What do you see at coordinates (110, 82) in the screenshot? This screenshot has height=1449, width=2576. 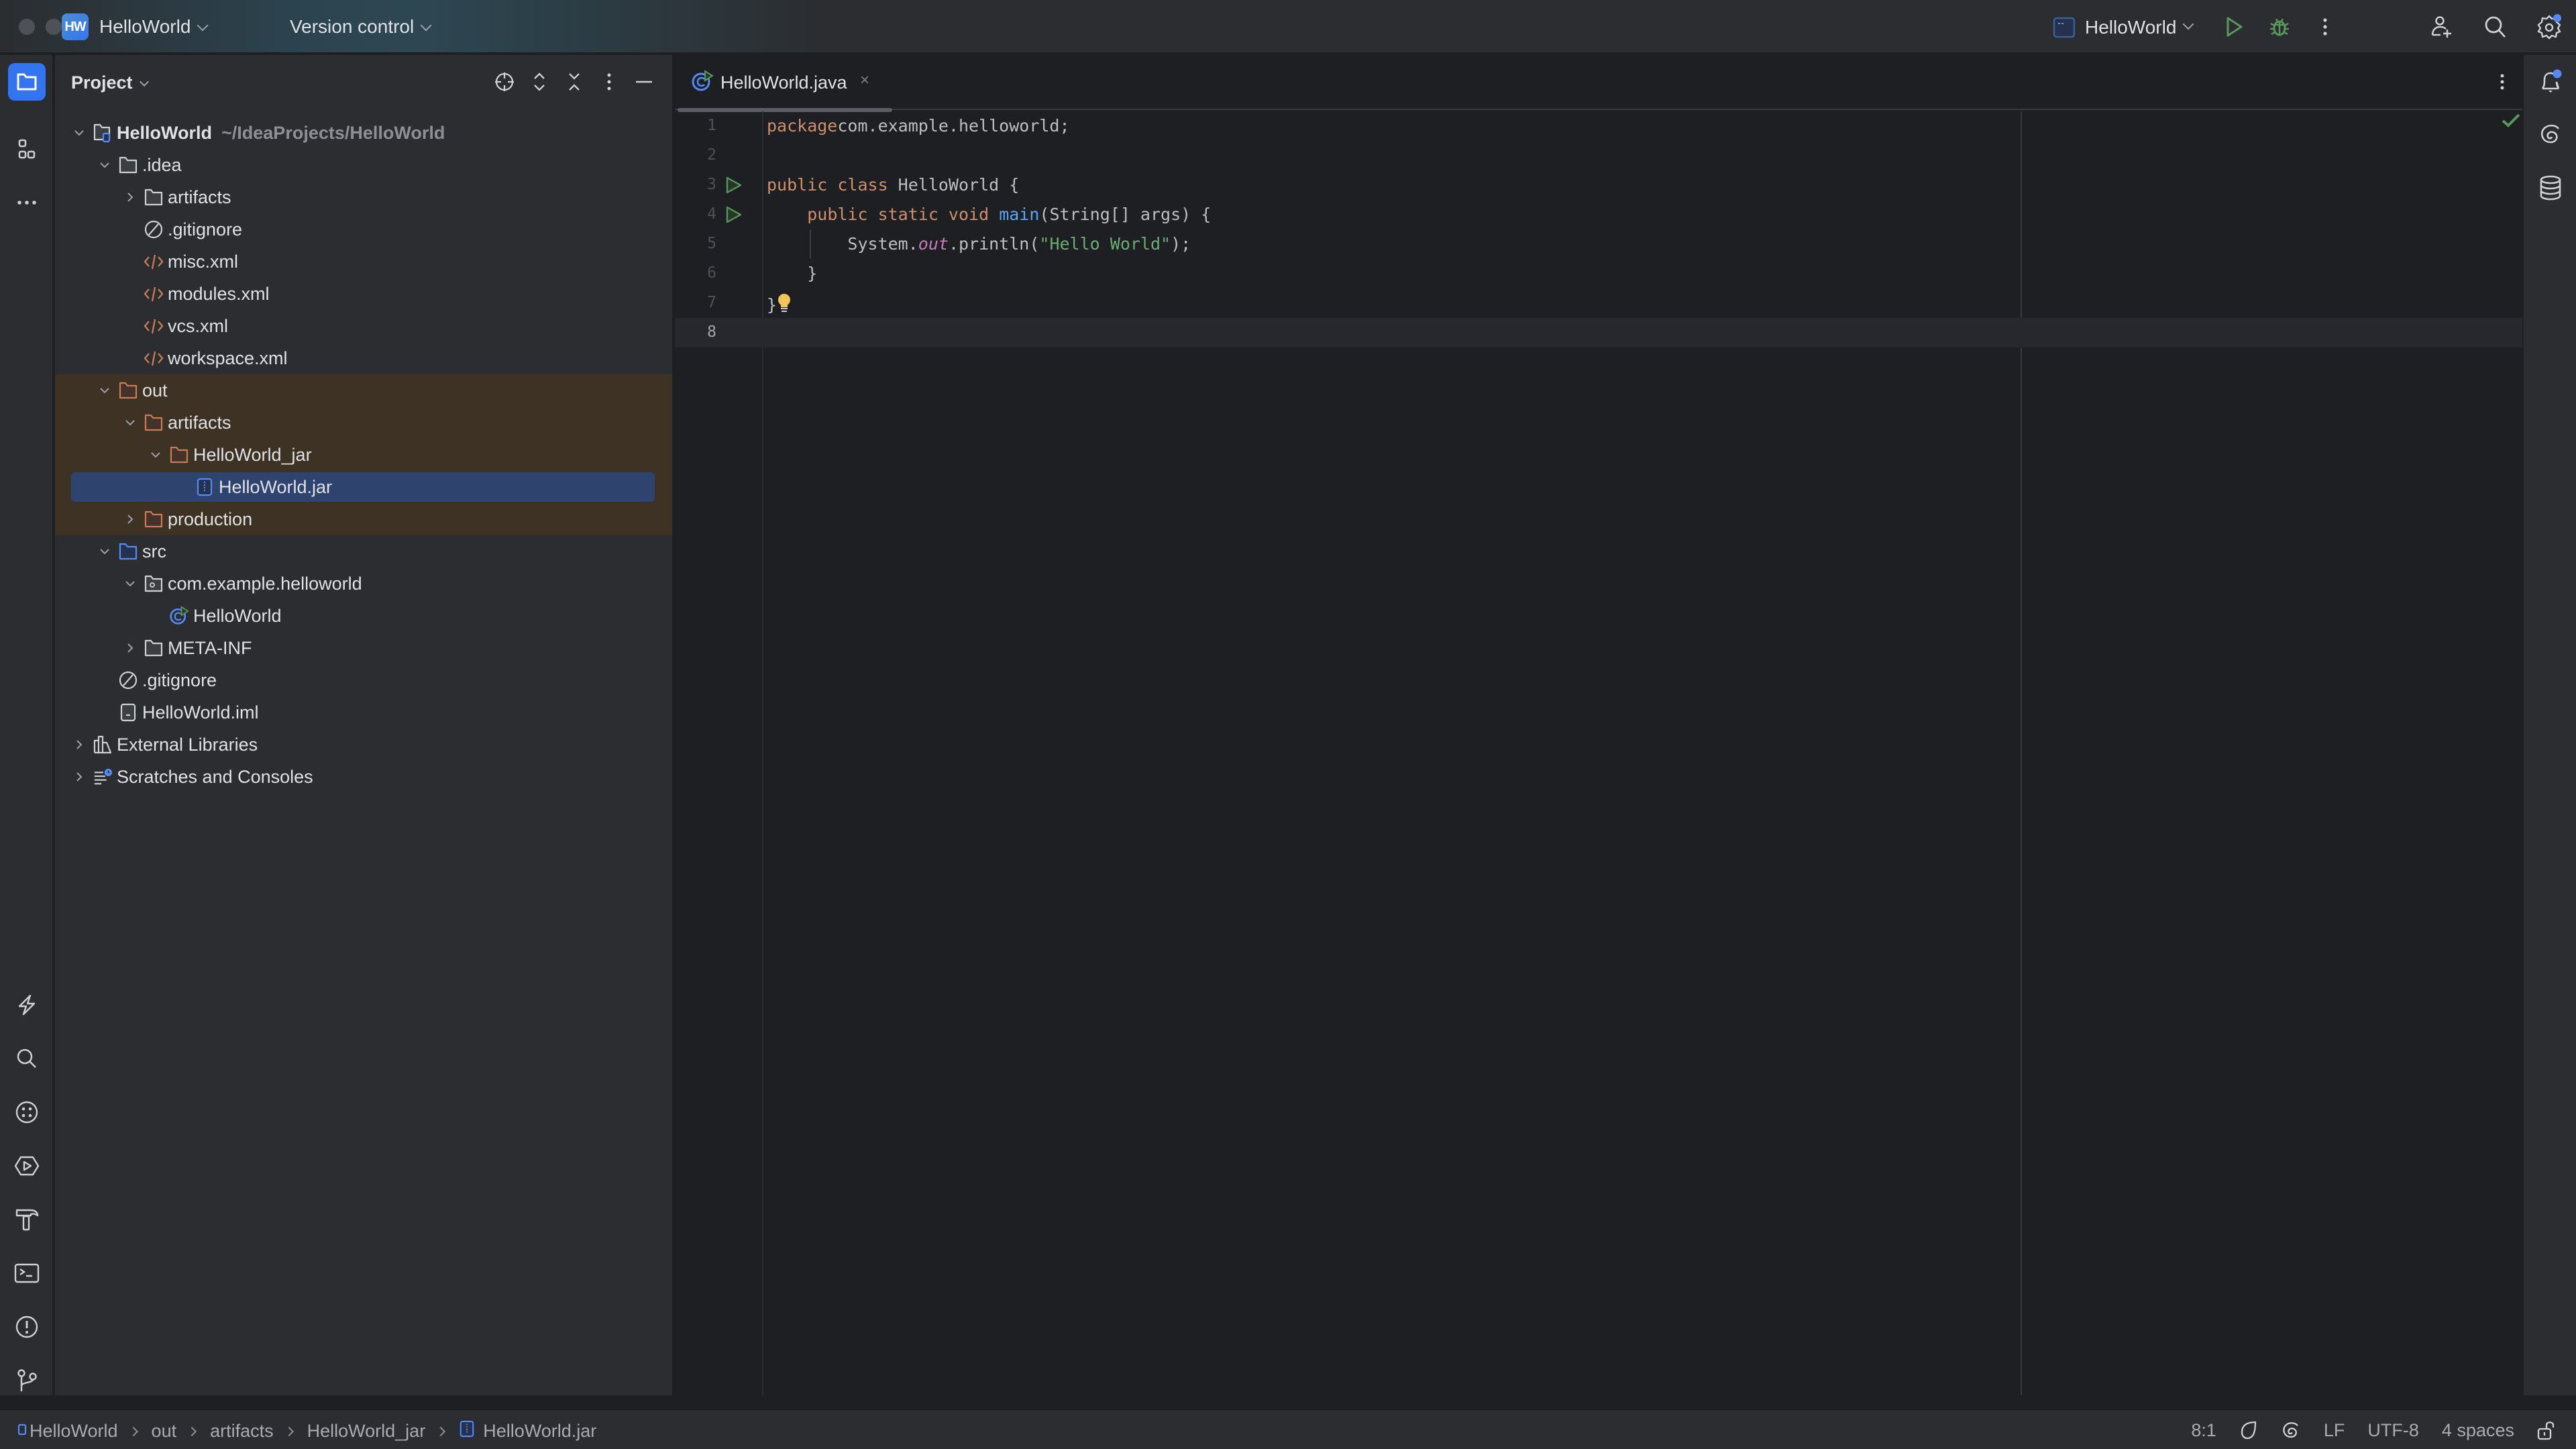 I see `project-view-selector: Project` at bounding box center [110, 82].